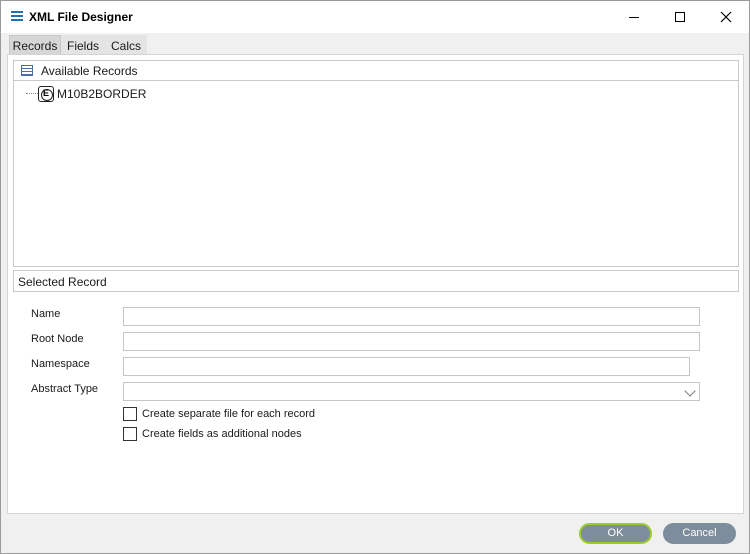  Describe the element at coordinates (411, 341) in the screenshot. I see `root-node-field` at that location.